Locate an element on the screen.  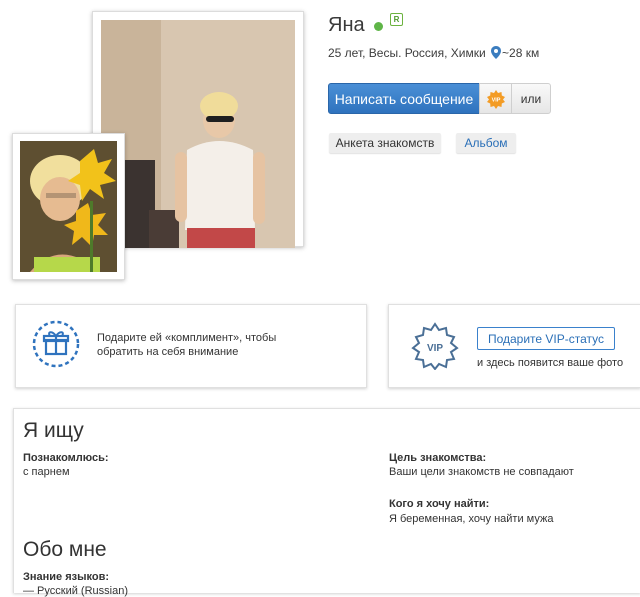
gift-badge-icon: VIP is located at coordinates (495, 99).